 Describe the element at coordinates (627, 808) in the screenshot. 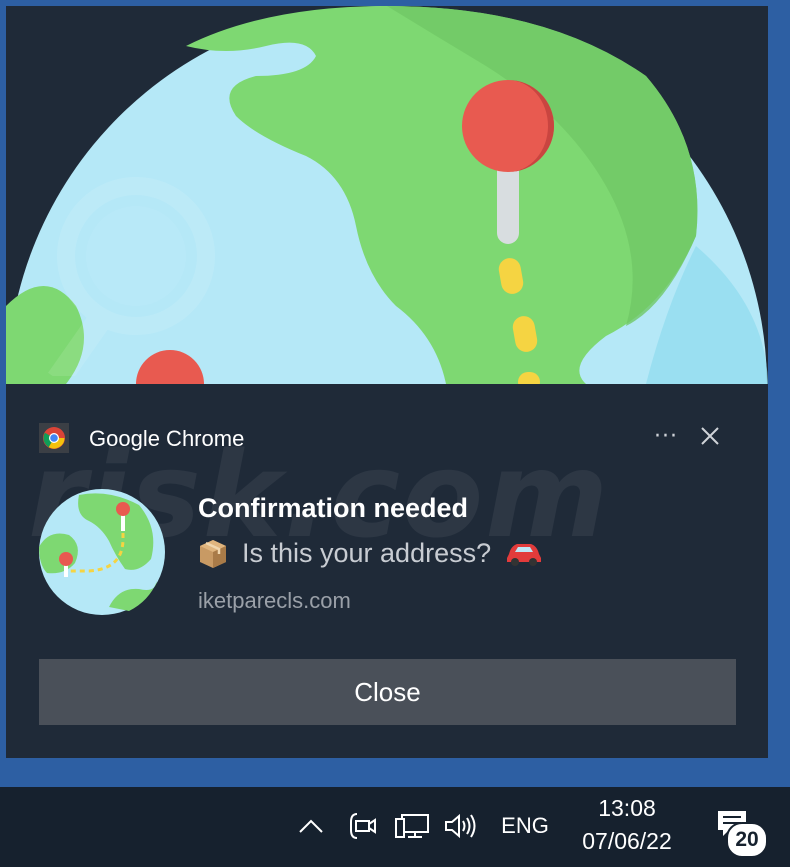

I see `clock-time: 13:08` at that location.